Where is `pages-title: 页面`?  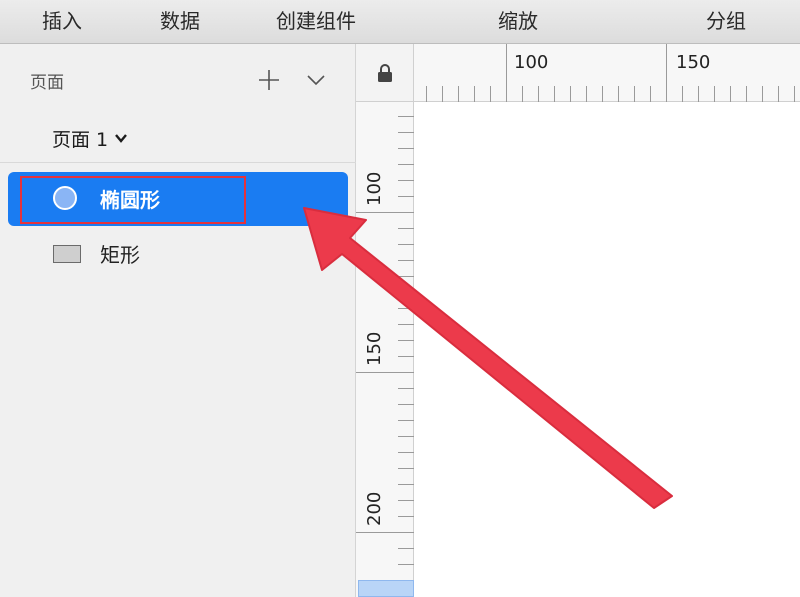 pages-title: 页面 is located at coordinates (47, 83).